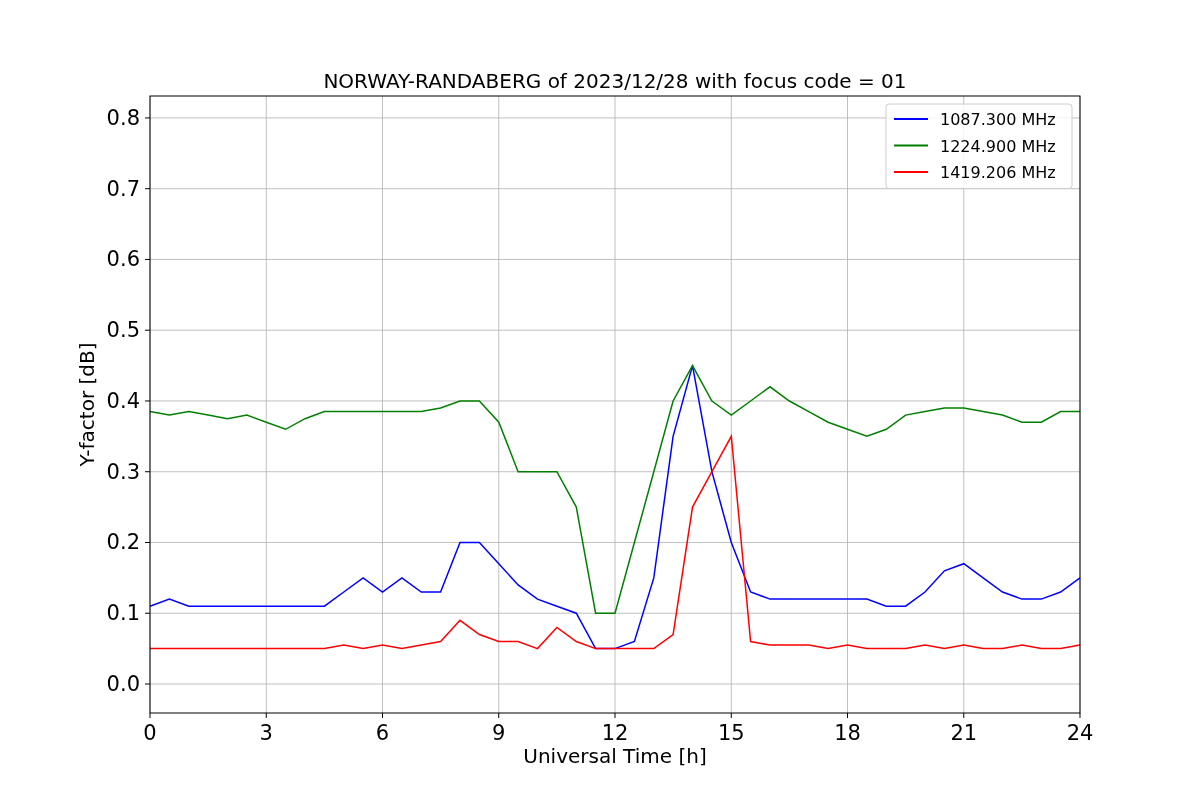 This screenshot has height=800, width=1200. What do you see at coordinates (499, 733) in the screenshot?
I see `tick-label: 9` at bounding box center [499, 733].